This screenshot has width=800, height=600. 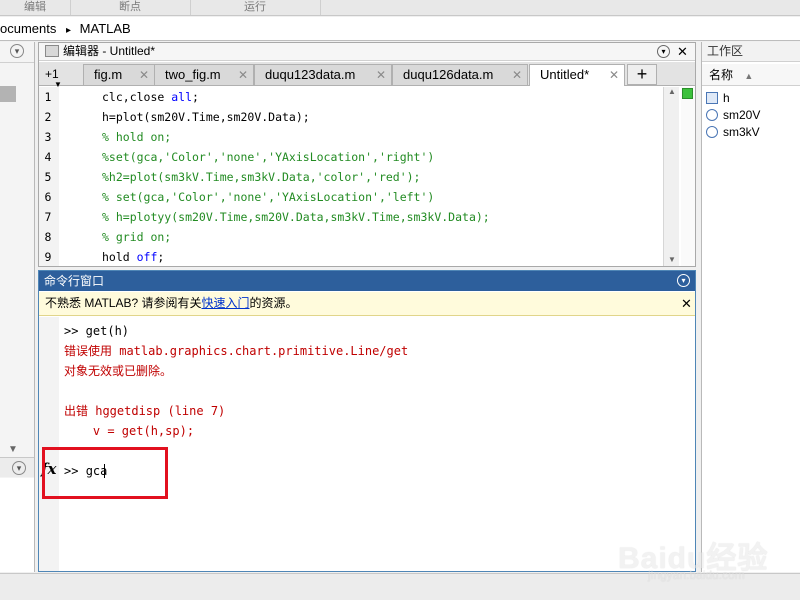 I want to click on code-text: clc,close all;, so click(x=150, y=97).